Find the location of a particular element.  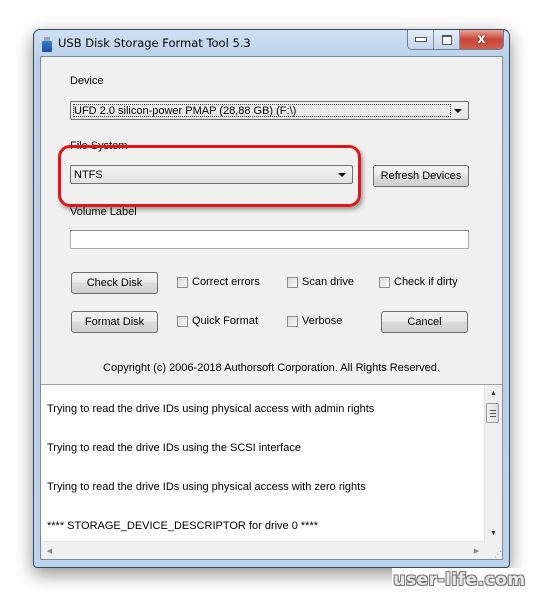

maximize-button is located at coordinates (447, 39).